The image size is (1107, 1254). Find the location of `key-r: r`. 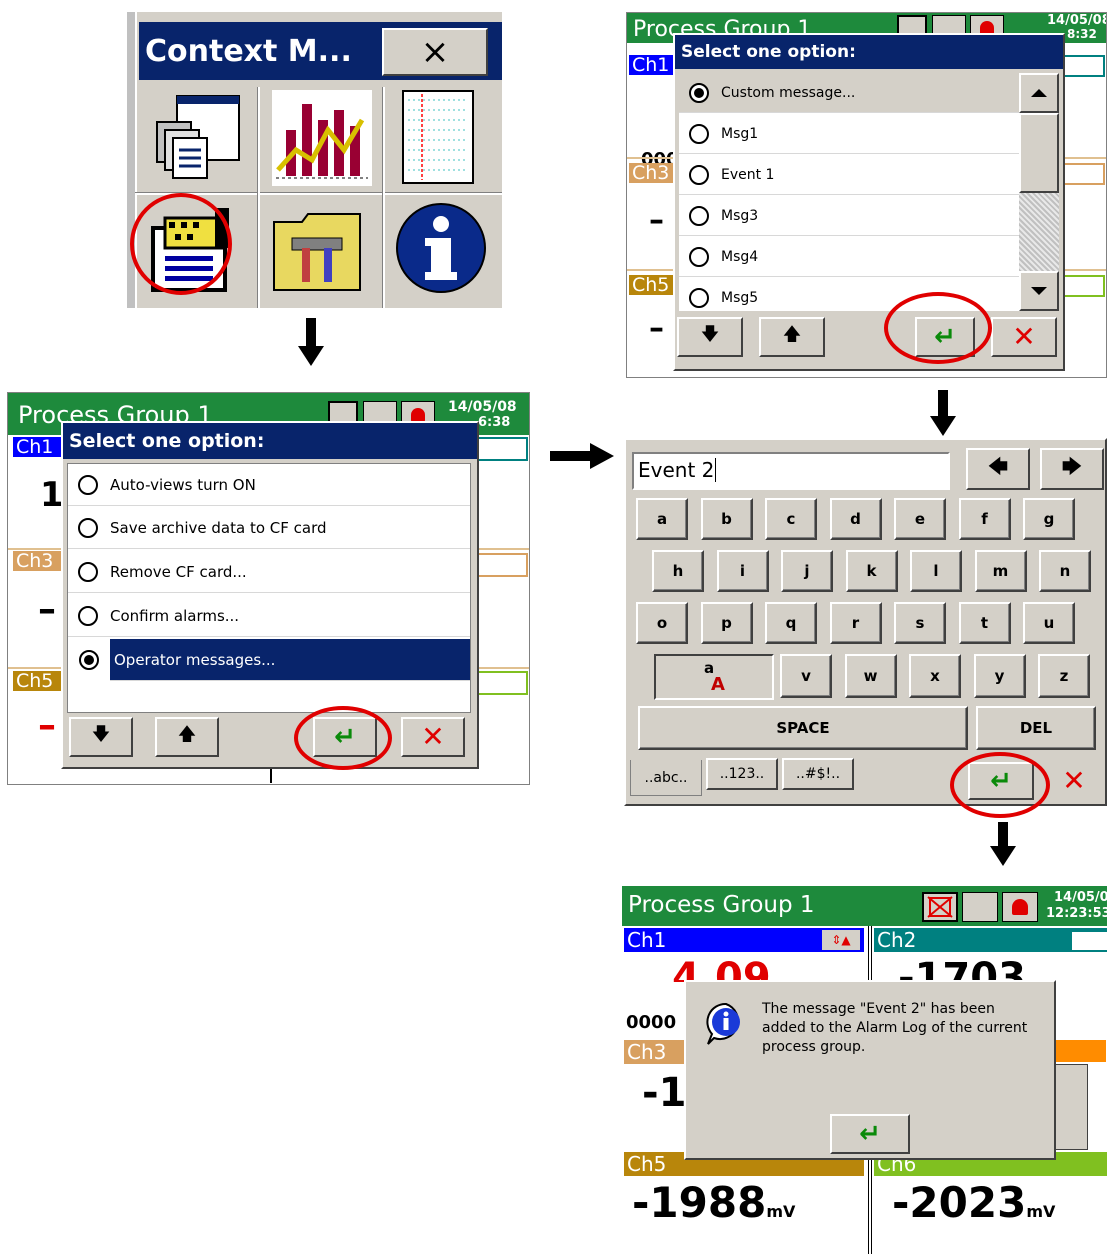

key-r: r is located at coordinates (855, 623).